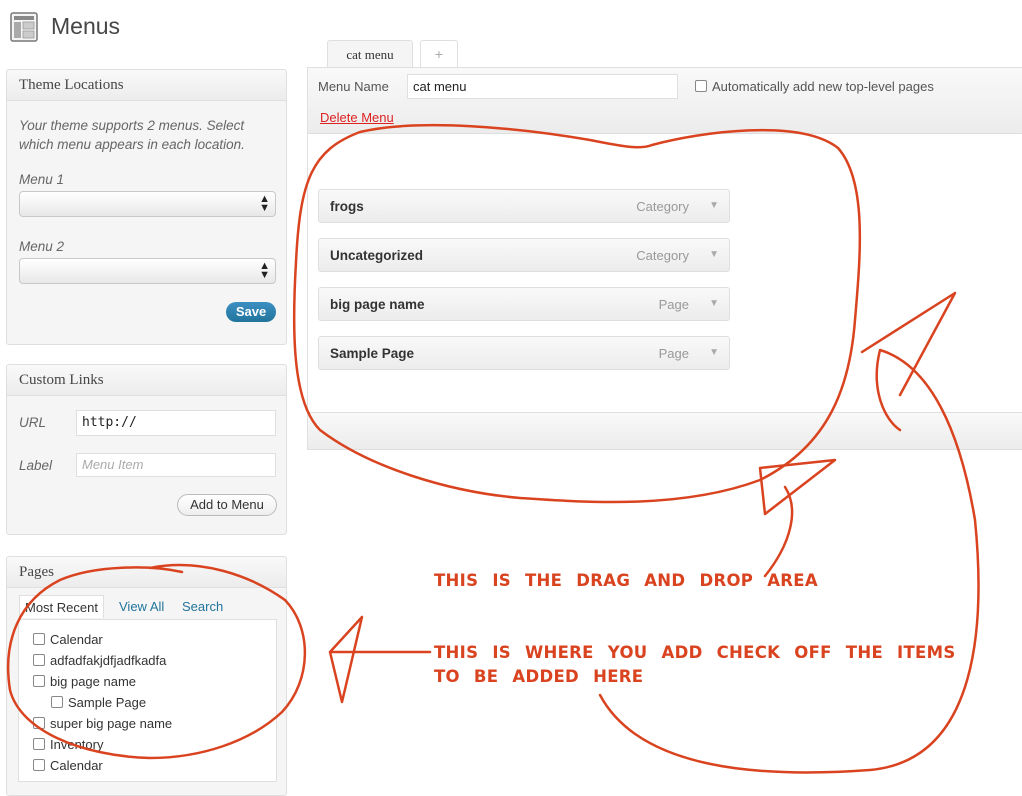  What do you see at coordinates (176, 465) in the screenshot?
I see `menu-item-label-input: Menu Item` at bounding box center [176, 465].